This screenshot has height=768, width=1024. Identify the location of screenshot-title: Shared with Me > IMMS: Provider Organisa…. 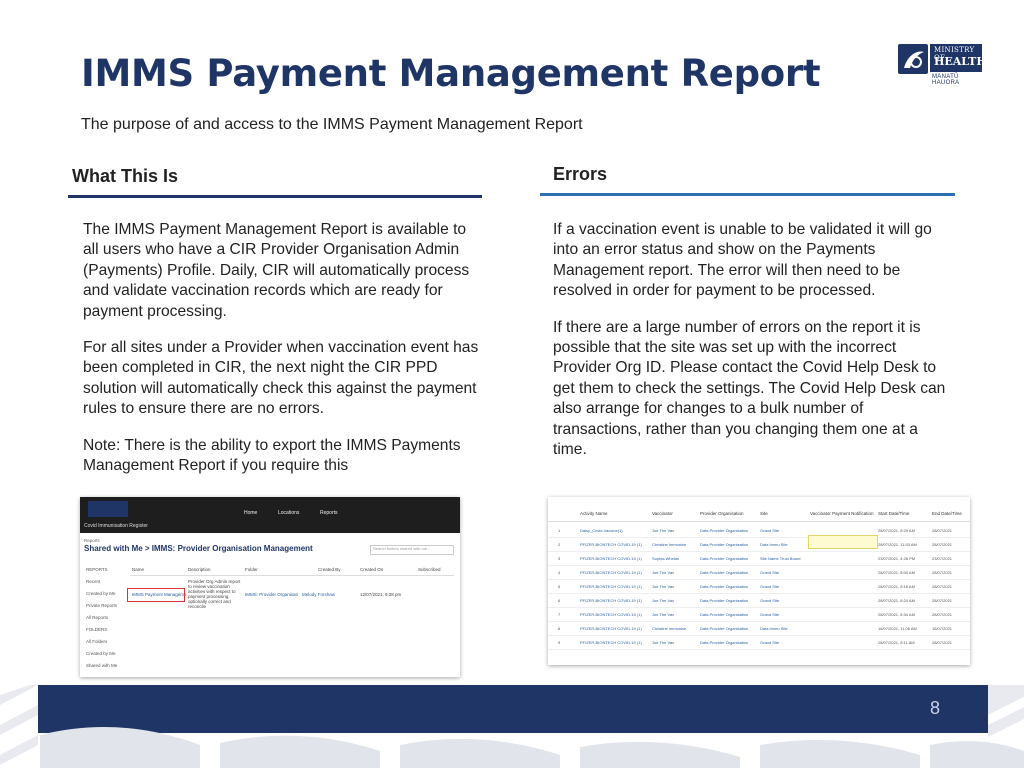
(198, 548).